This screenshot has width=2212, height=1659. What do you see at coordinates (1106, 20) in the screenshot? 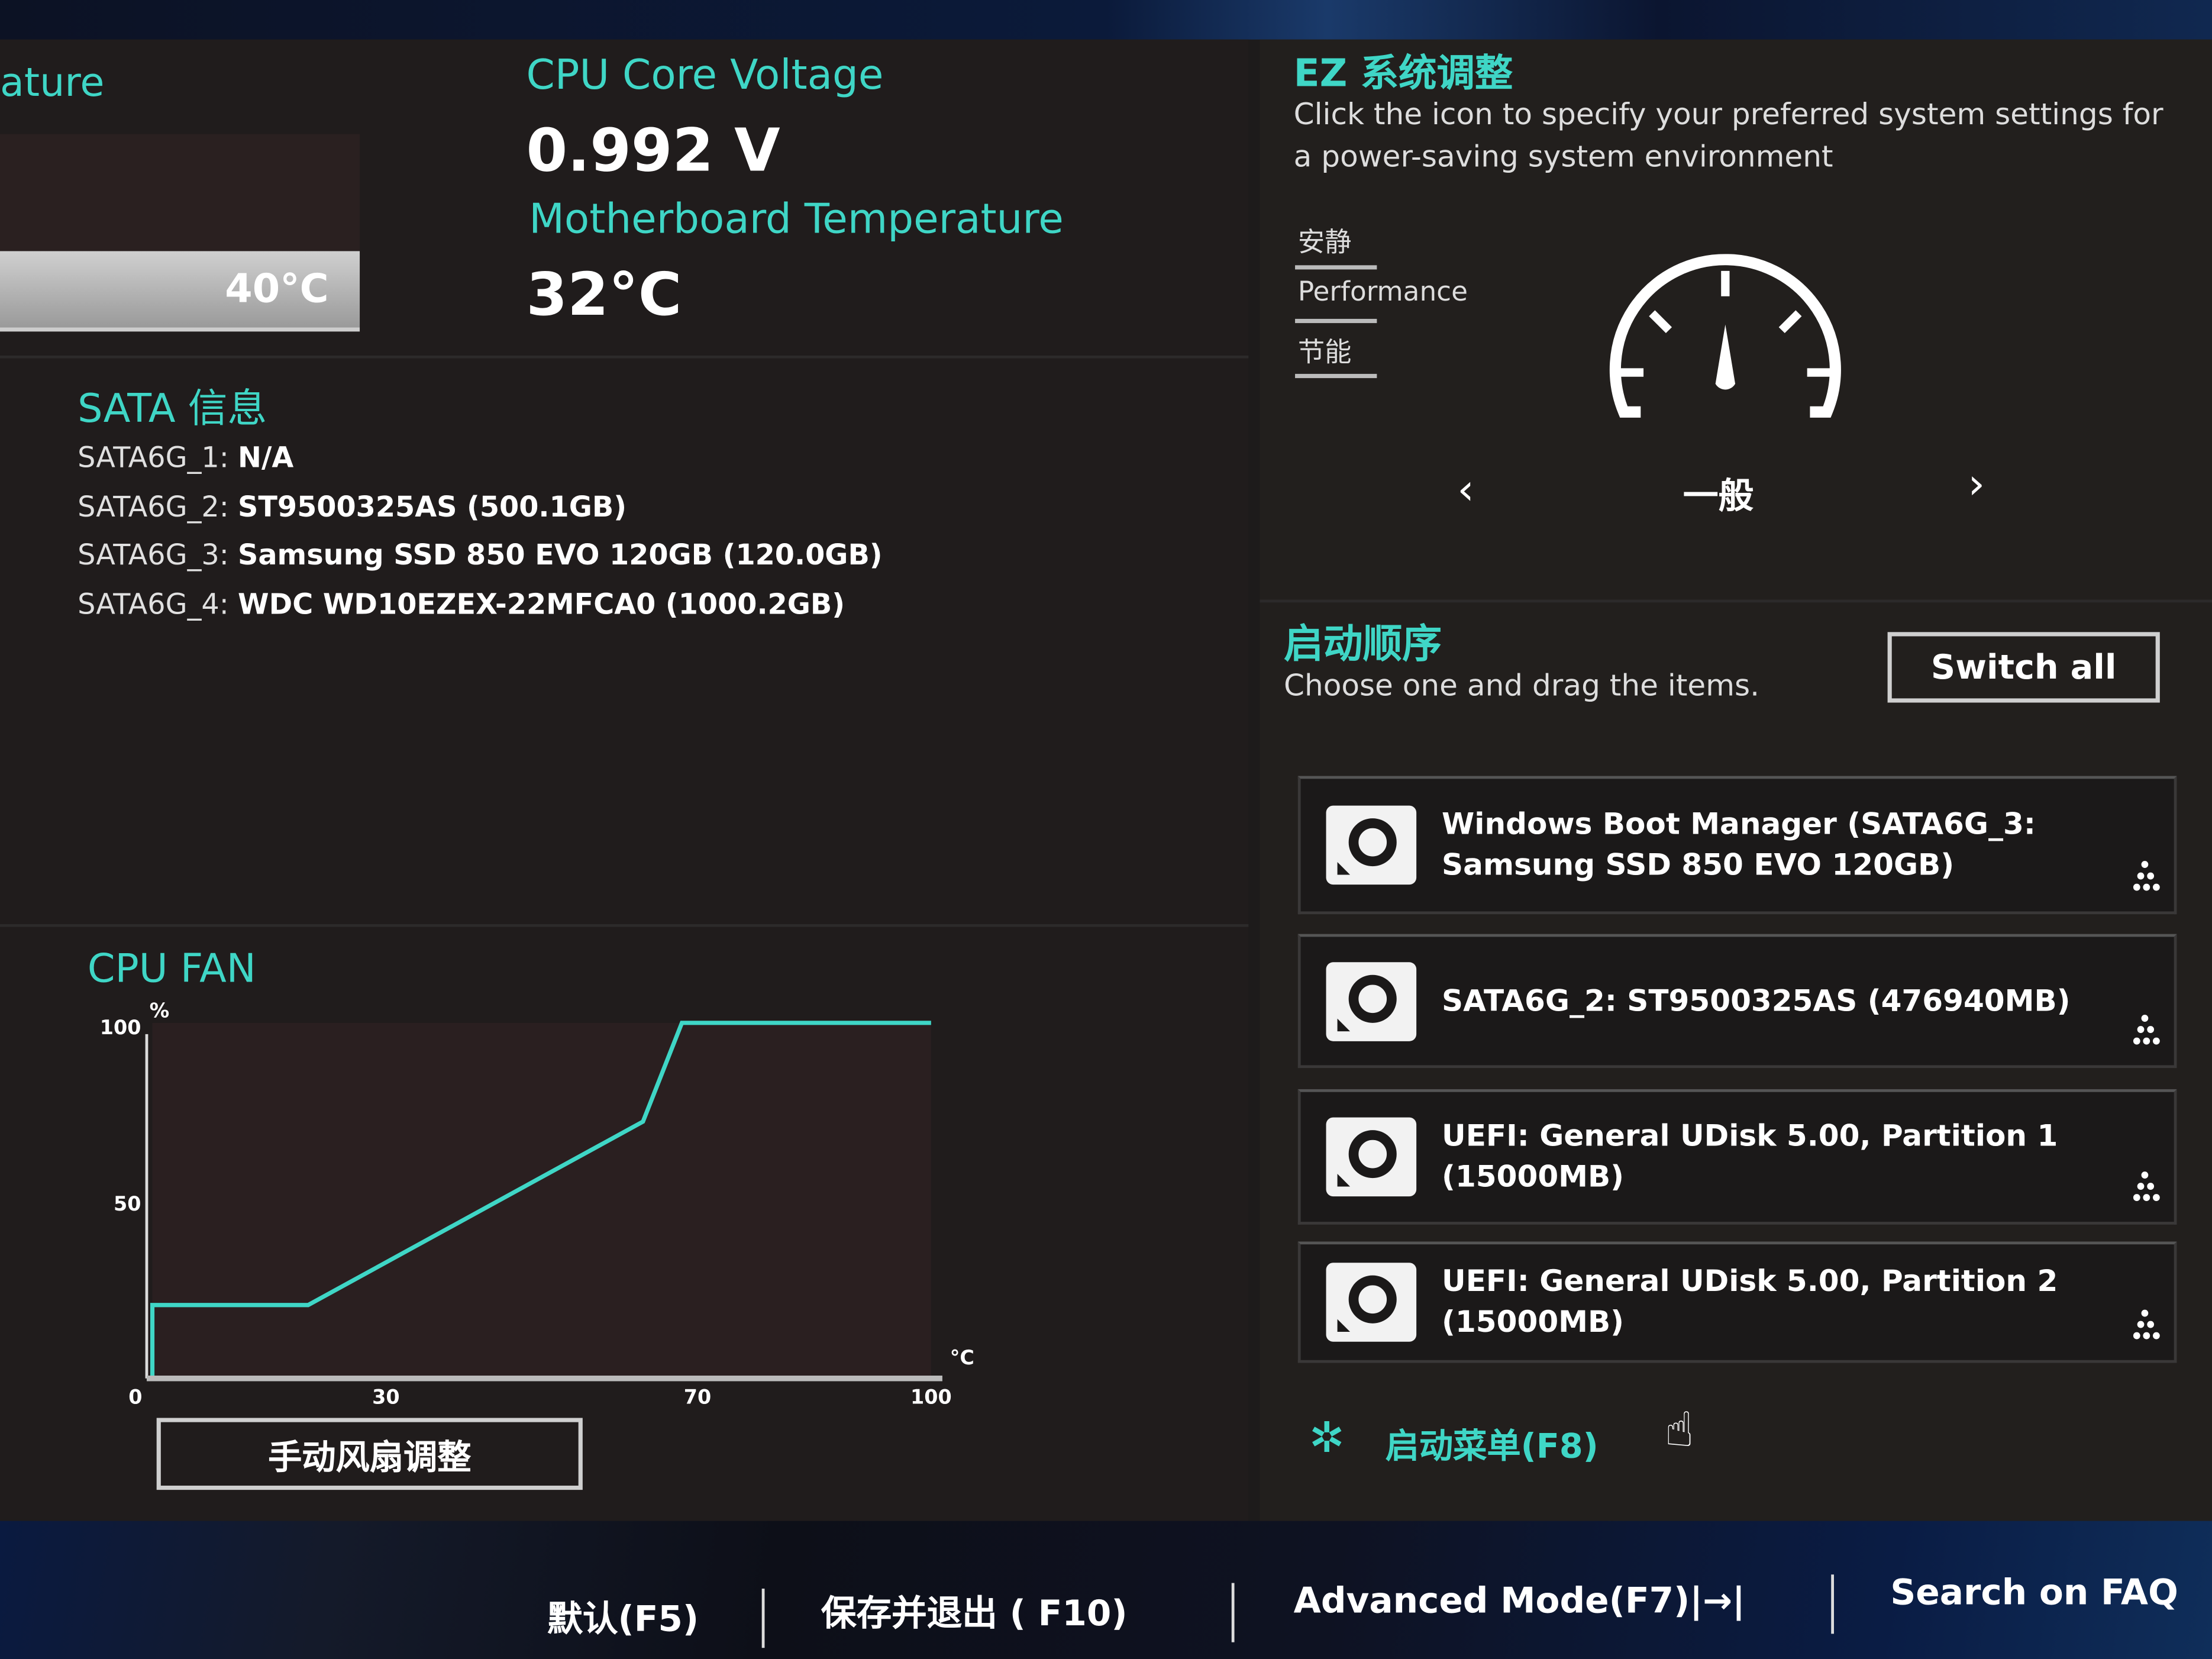
I see `header-band` at bounding box center [1106, 20].